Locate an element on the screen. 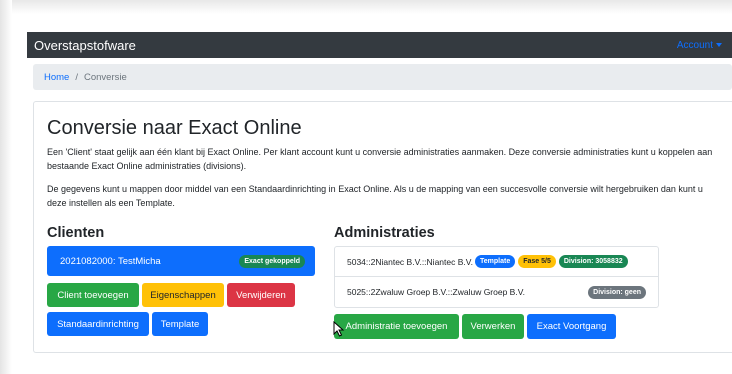 Image resolution: width=732 pixels, height=374 pixels. account-dropdown: Account is located at coordinates (699, 45).